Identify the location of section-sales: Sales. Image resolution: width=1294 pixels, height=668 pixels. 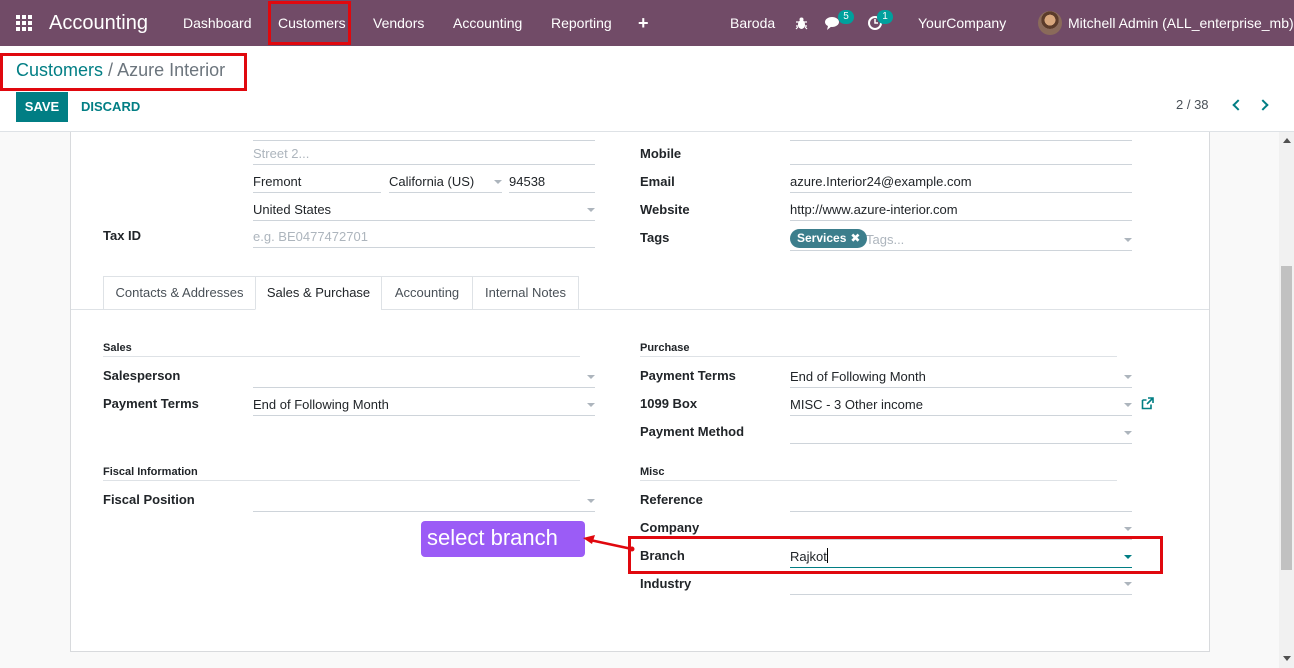
(117, 348).